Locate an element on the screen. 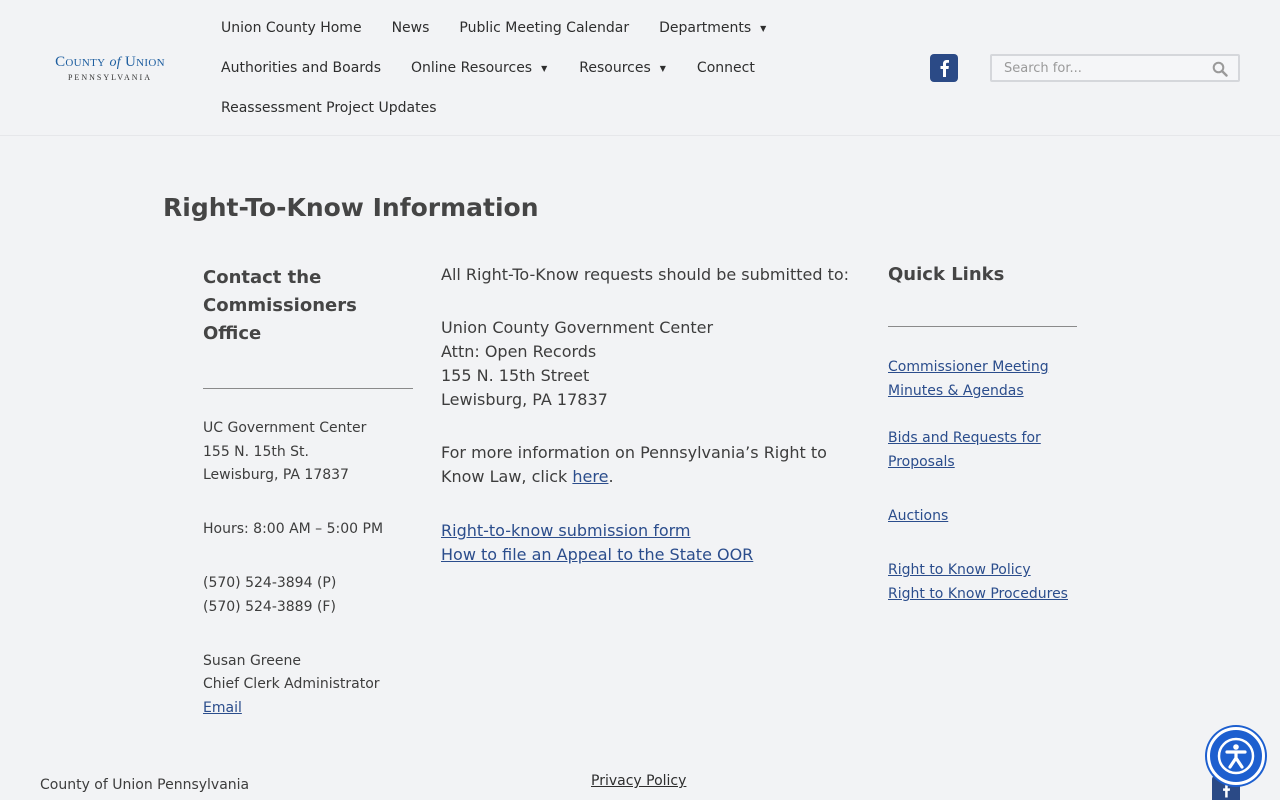 Image resolution: width=1280 pixels, height=800 pixels. footer-org-name: County of Union Pennsylvania is located at coordinates (145, 785).